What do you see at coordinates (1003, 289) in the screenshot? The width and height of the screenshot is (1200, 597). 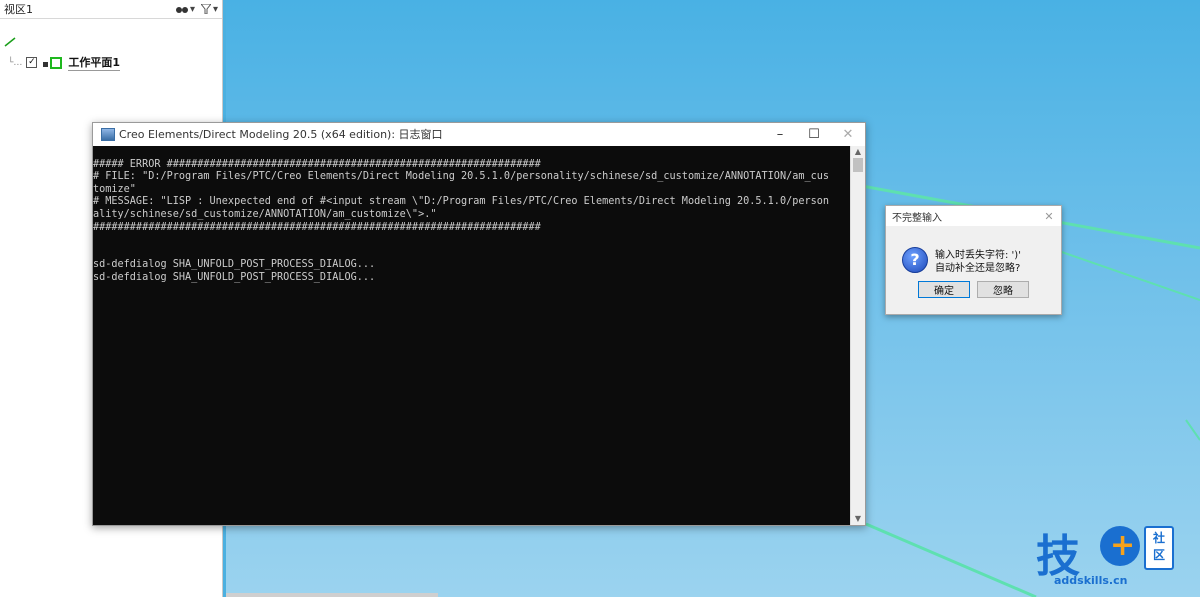 I see `ignore-button: 忽略` at bounding box center [1003, 289].